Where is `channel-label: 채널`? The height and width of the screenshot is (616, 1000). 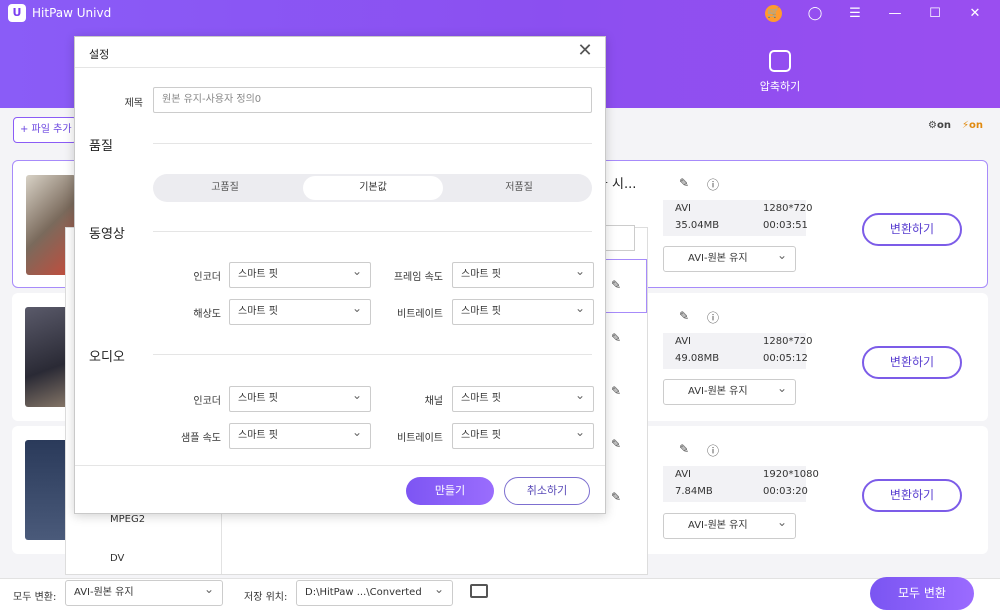 channel-label: 채널 is located at coordinates (433, 401).